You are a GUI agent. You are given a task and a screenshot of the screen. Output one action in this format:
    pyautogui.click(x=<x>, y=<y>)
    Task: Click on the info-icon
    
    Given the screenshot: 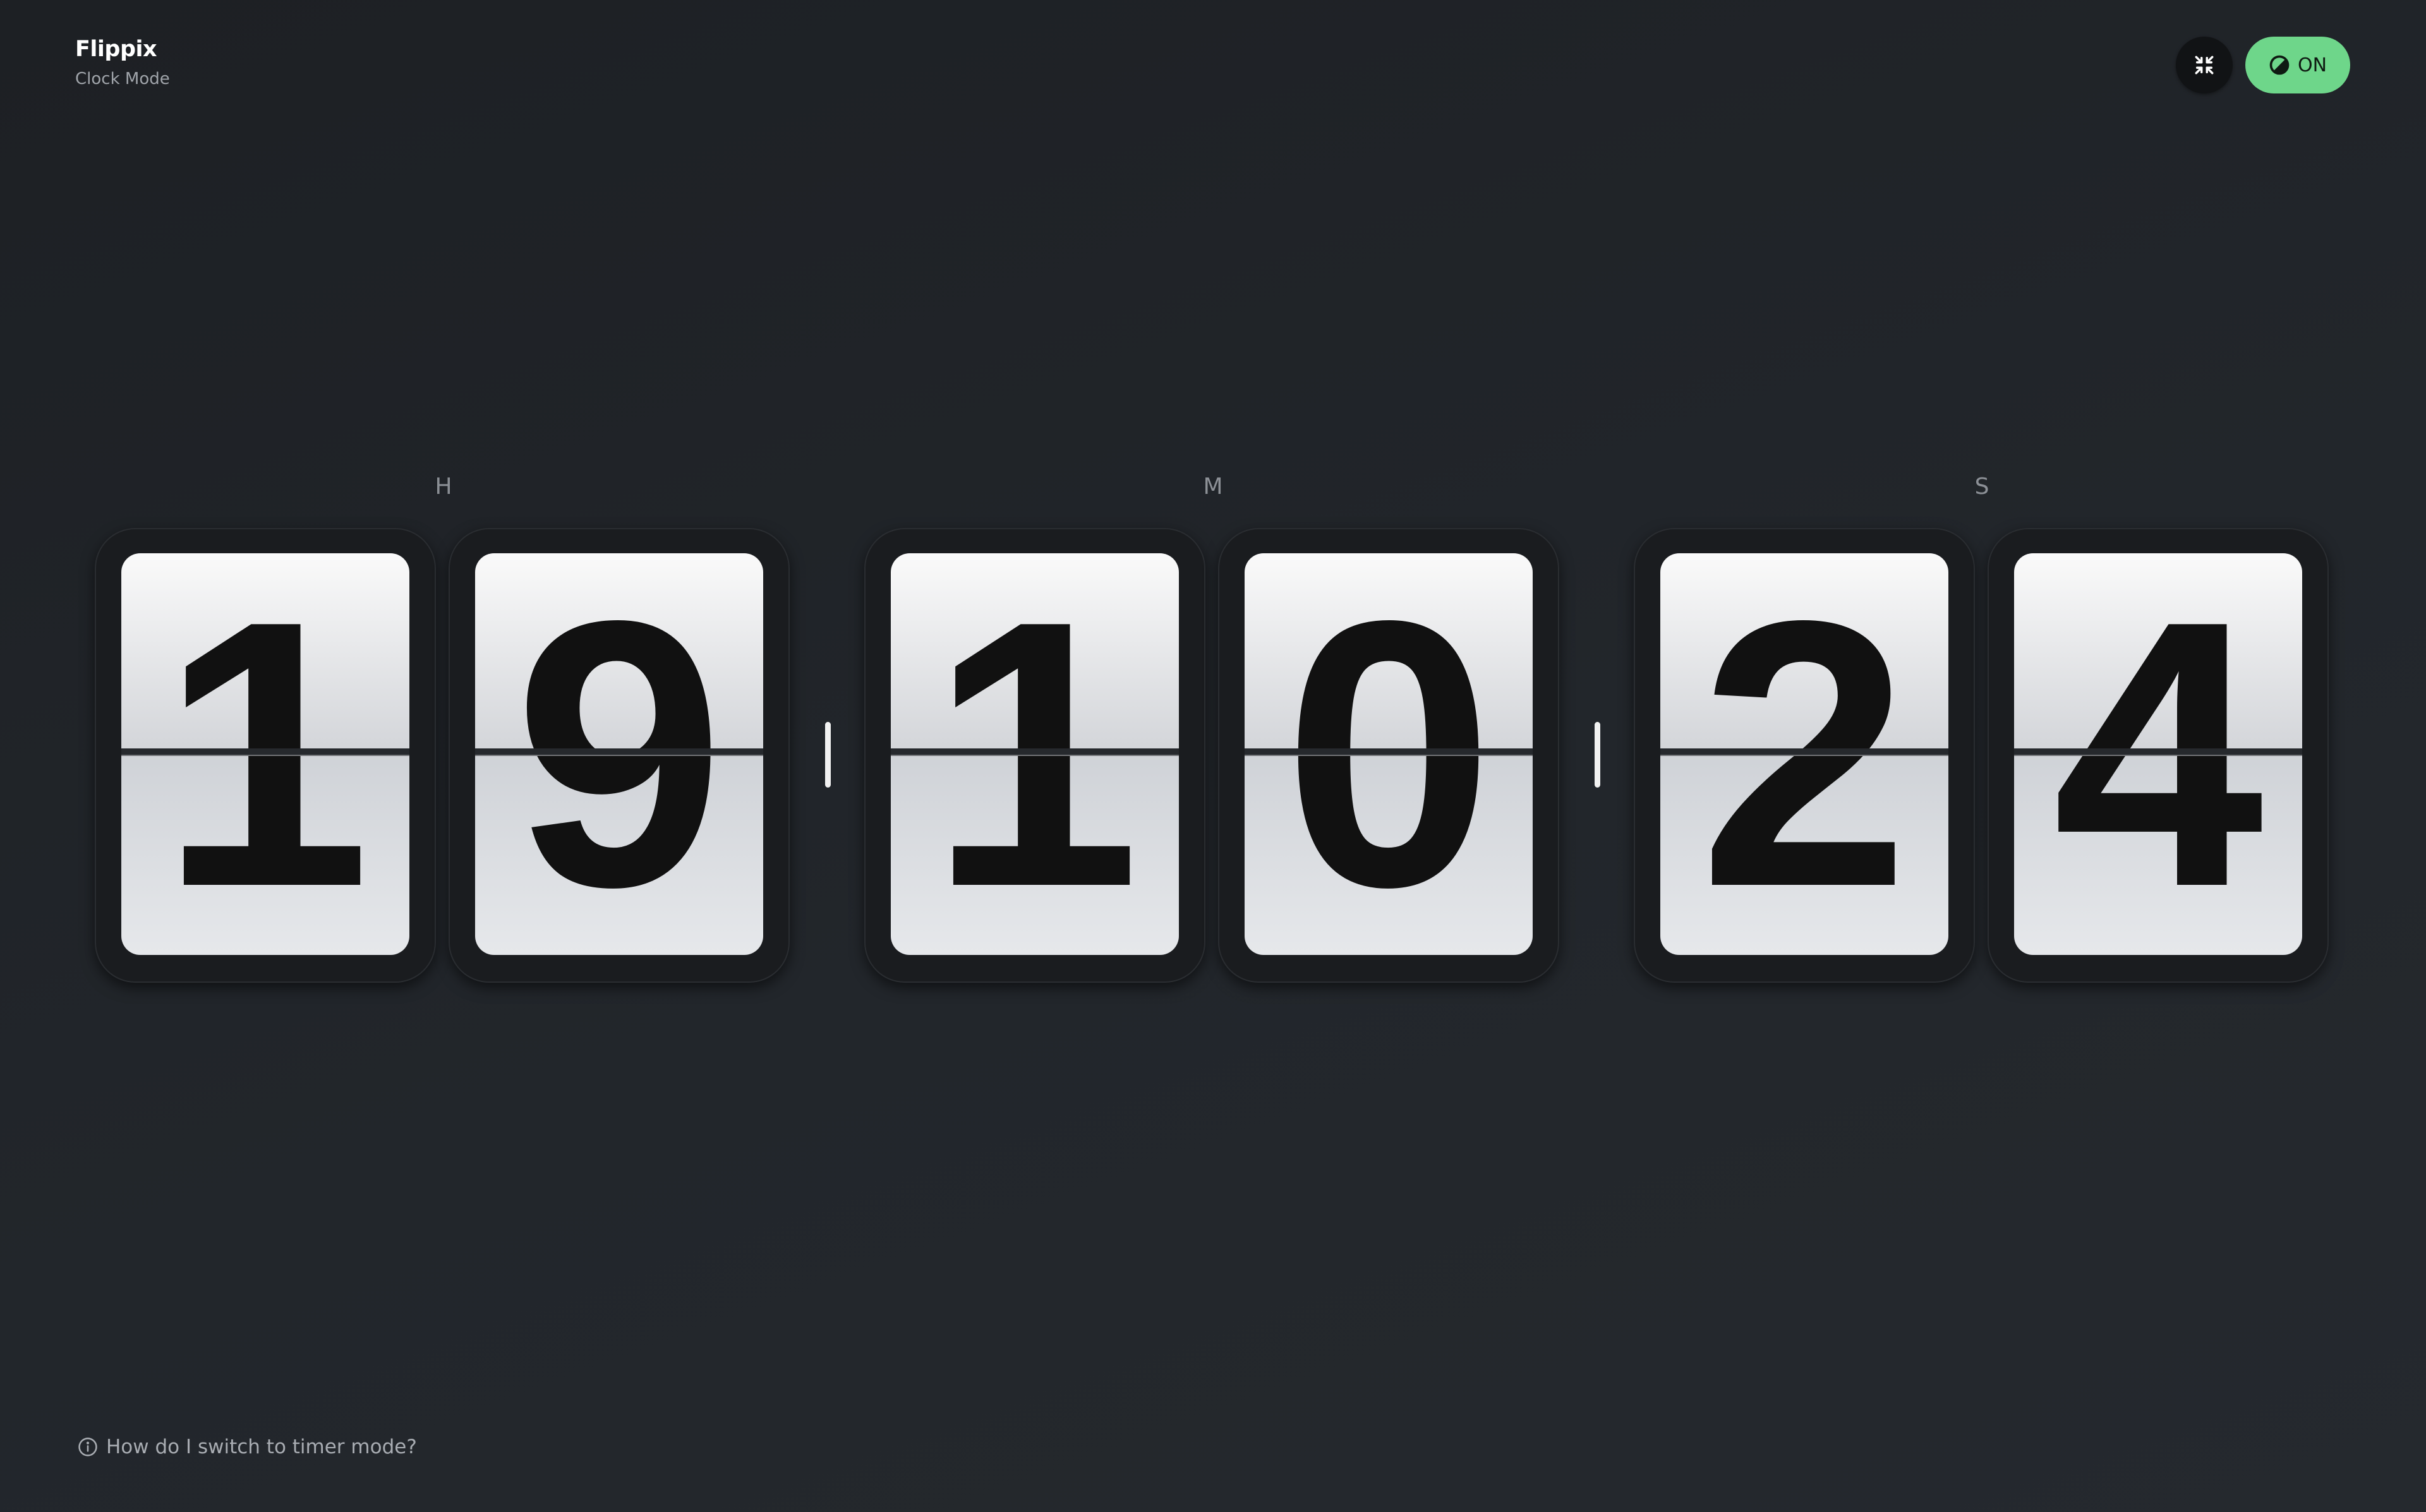 What is the action you would take?
    pyautogui.click(x=87, y=1446)
    